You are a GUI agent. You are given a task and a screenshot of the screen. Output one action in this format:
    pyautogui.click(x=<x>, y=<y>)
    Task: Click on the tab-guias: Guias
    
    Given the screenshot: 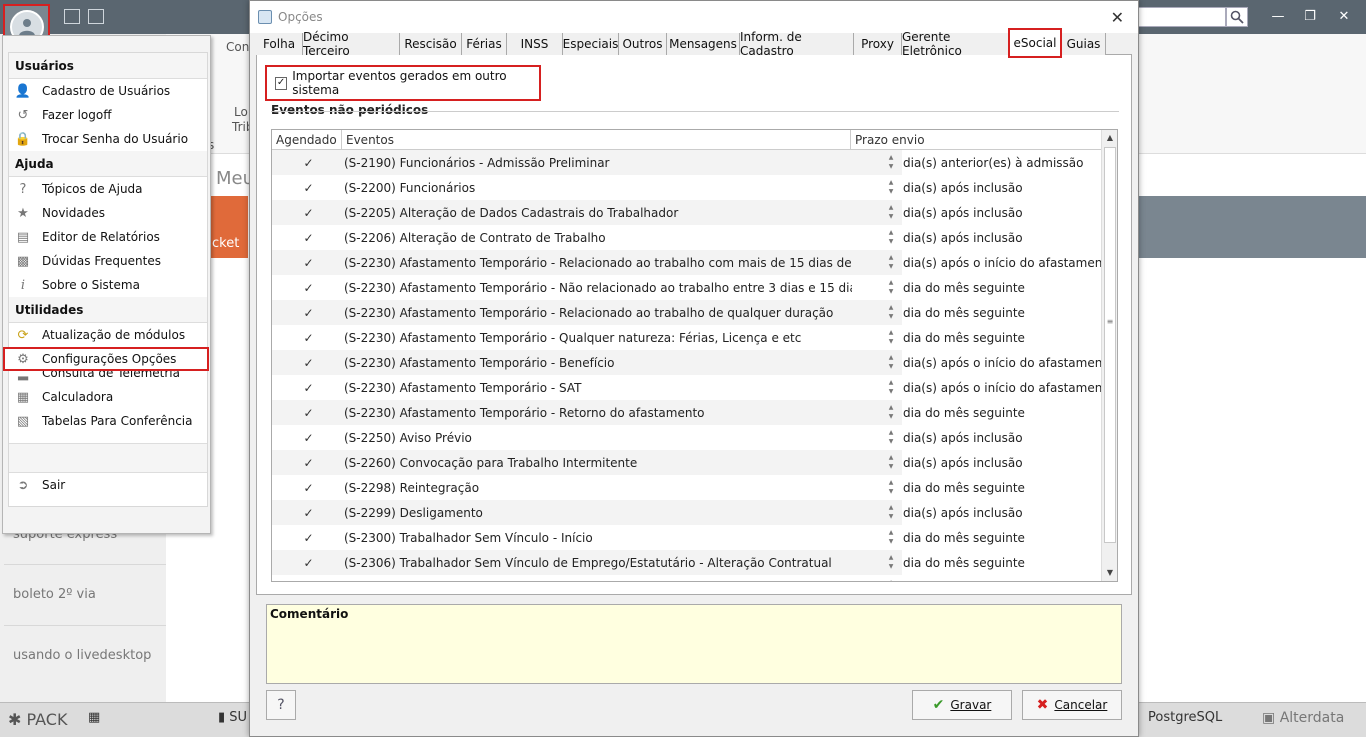 What is the action you would take?
    pyautogui.click(x=1084, y=44)
    